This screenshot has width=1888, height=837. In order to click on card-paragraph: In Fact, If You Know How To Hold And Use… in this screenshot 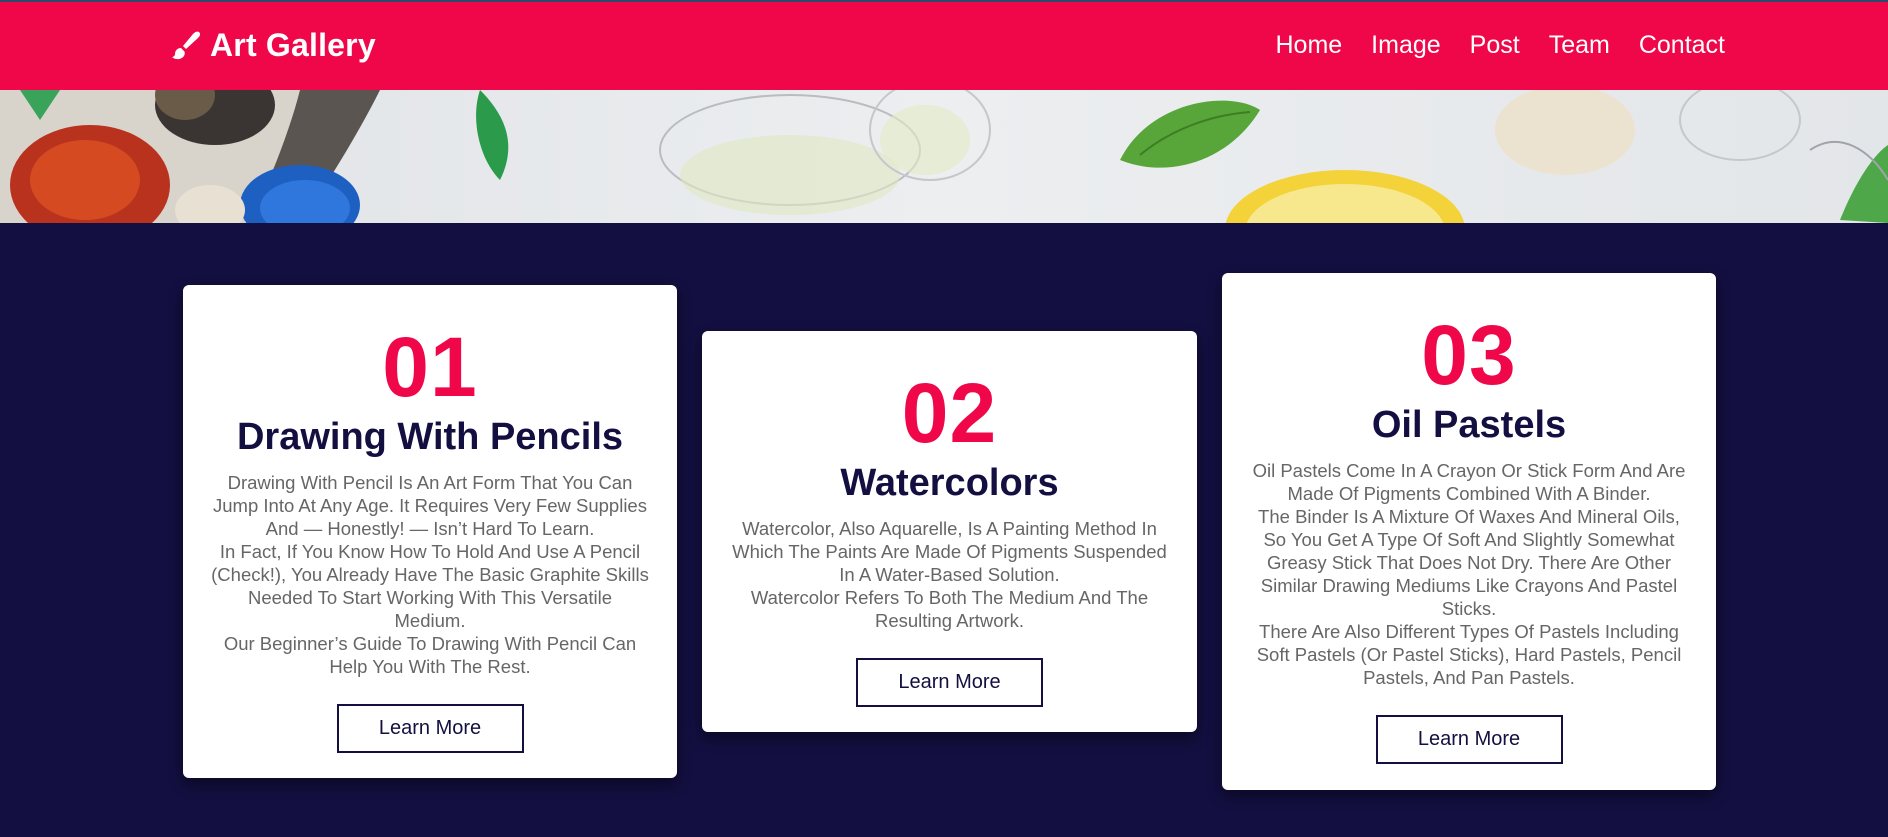, I will do `click(430, 586)`.